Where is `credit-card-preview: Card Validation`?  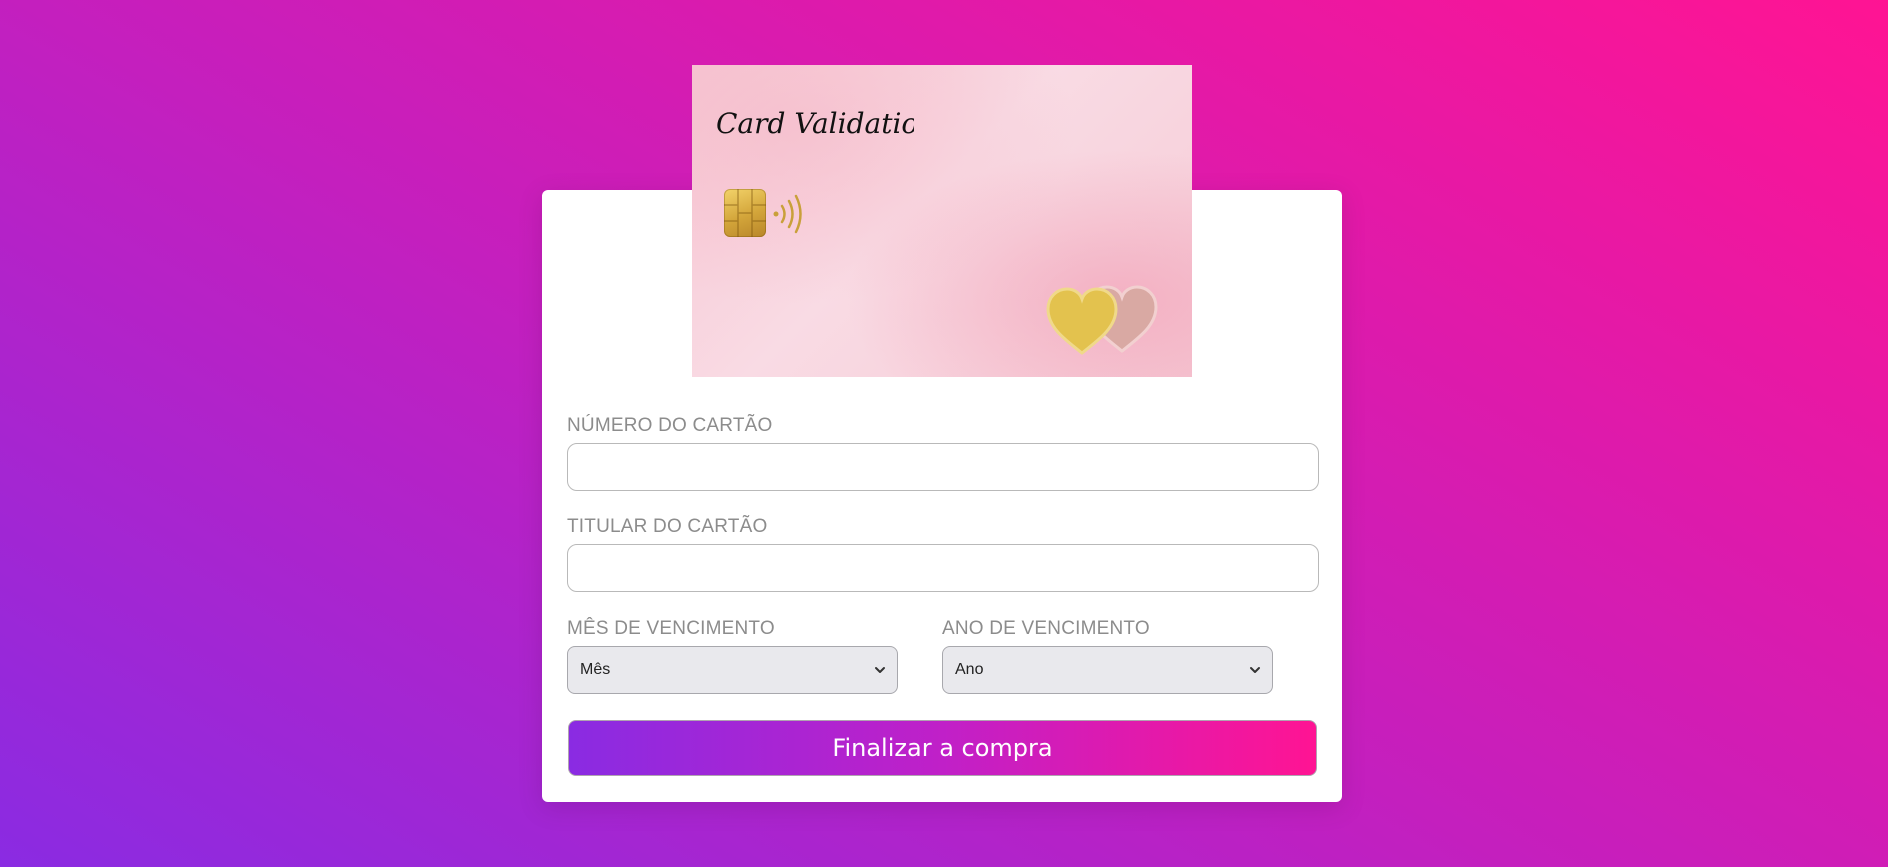 credit-card-preview: Card Validation is located at coordinates (942, 221).